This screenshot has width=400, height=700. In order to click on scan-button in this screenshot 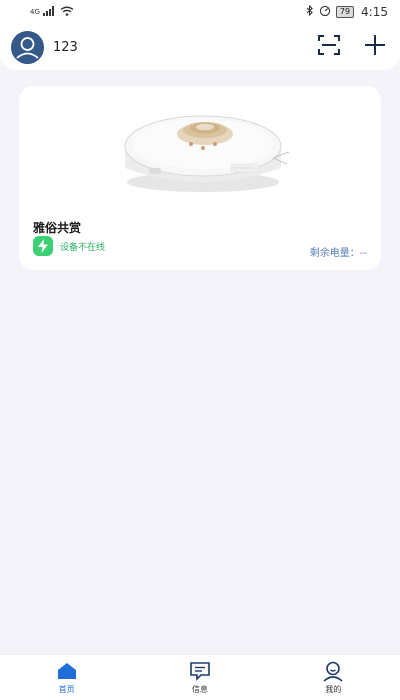, I will do `click(329, 47)`.